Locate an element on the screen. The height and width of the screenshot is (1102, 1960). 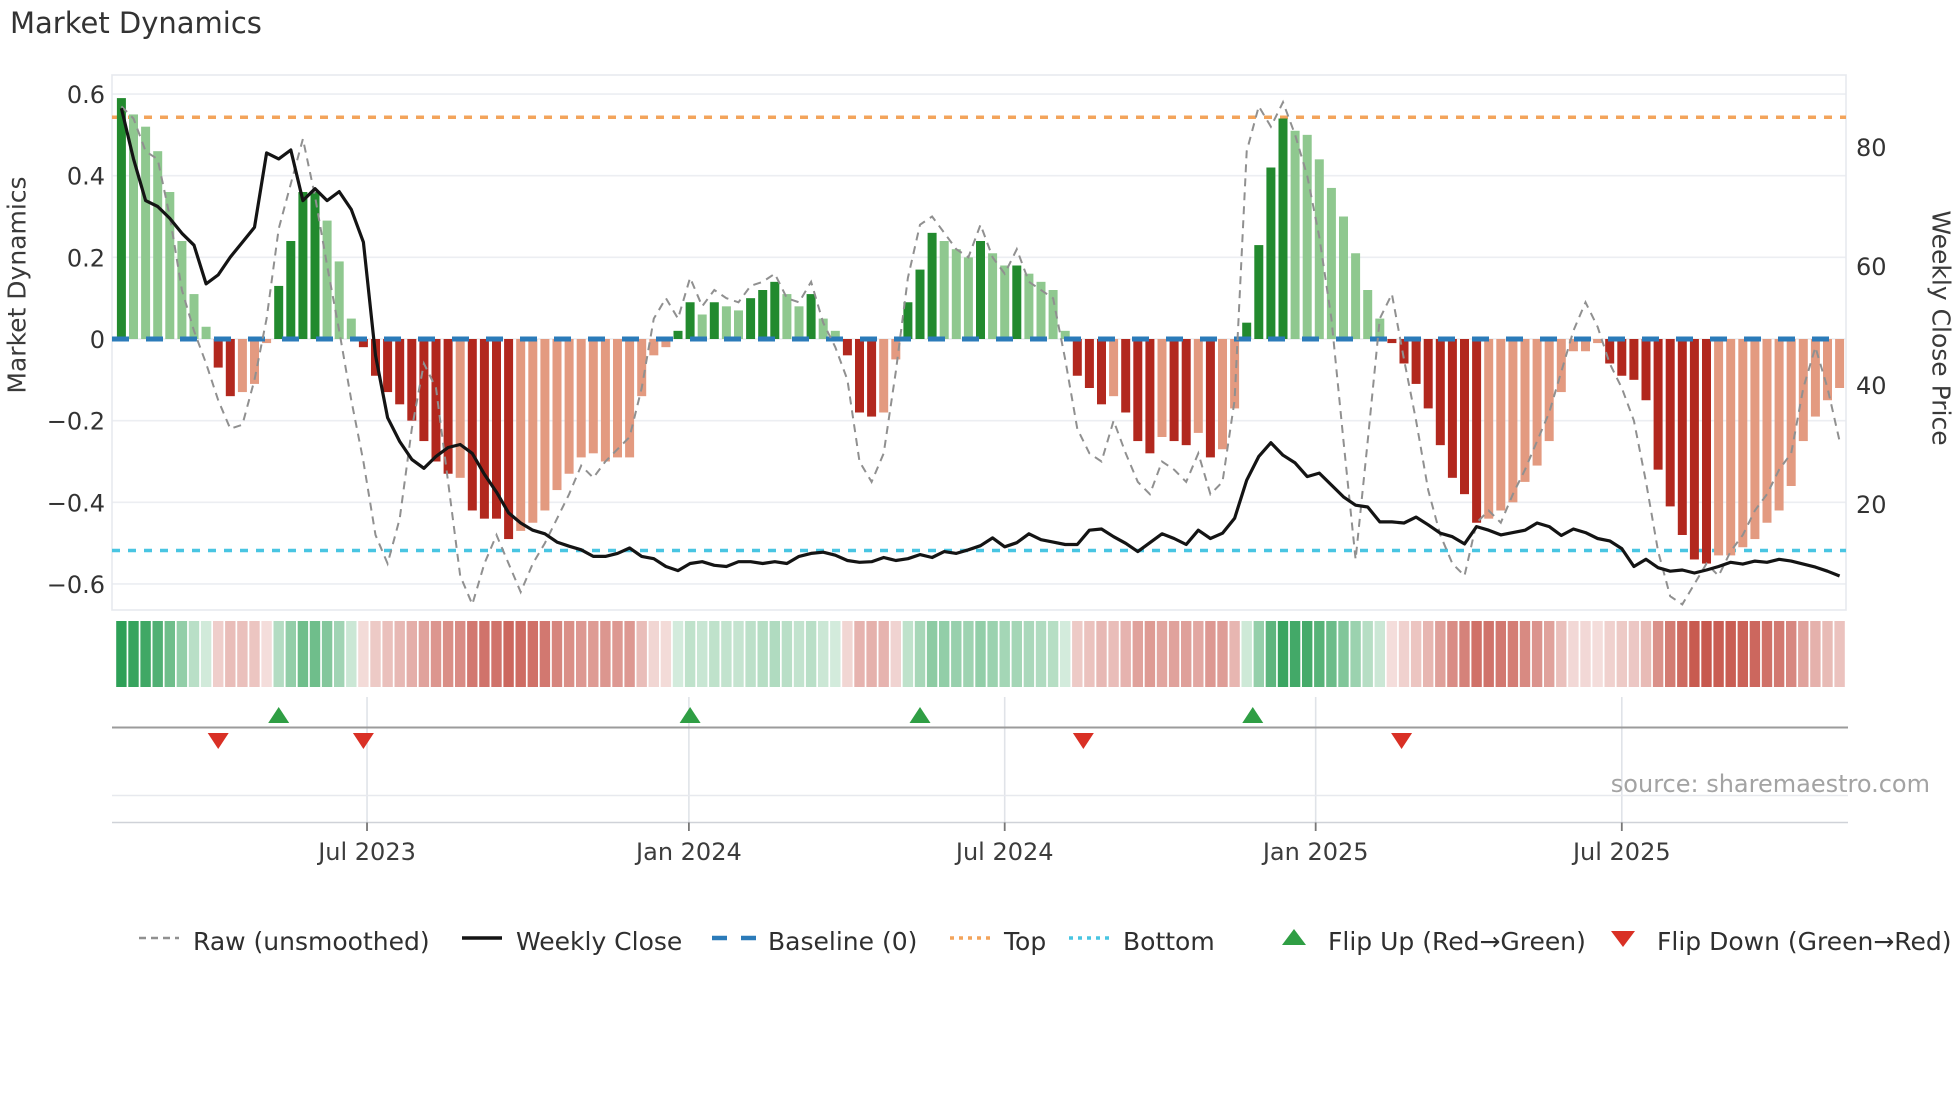
raw-line-swatch-icon is located at coordinates (159, 941).